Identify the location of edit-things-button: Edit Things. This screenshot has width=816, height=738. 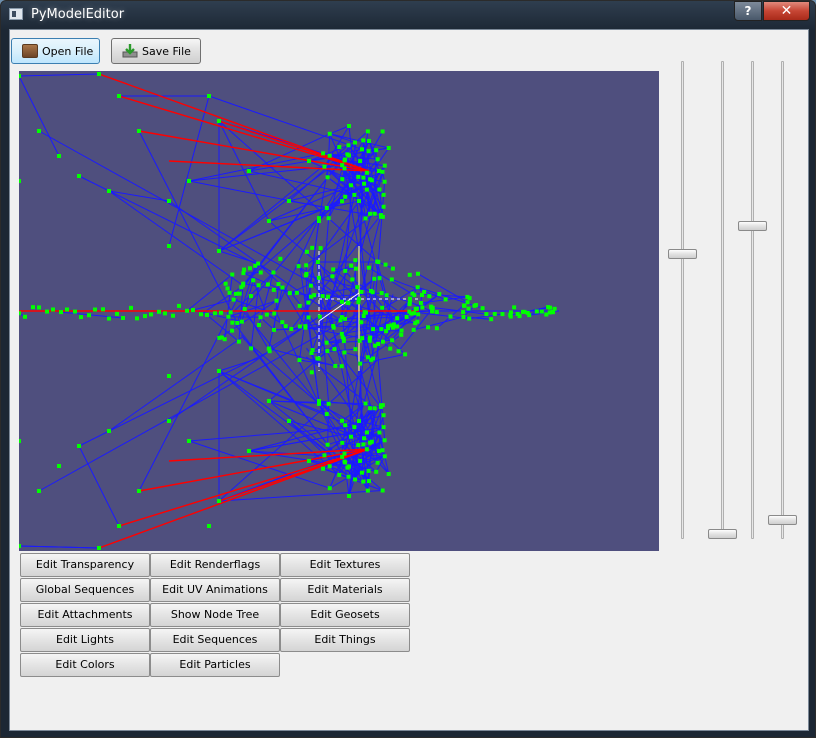
(345, 640).